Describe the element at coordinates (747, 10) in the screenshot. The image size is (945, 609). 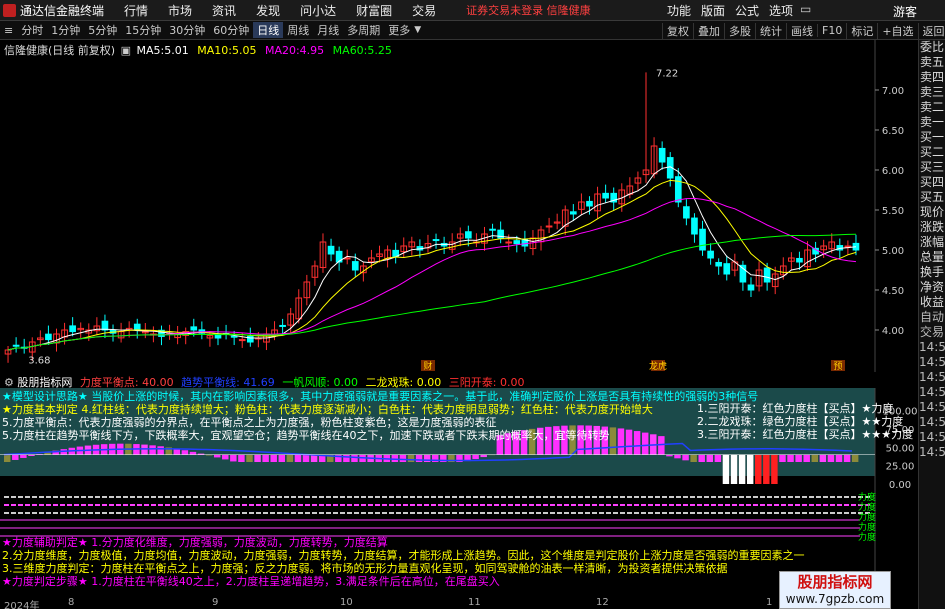
I see `menu-gongshi: 公式` at that location.